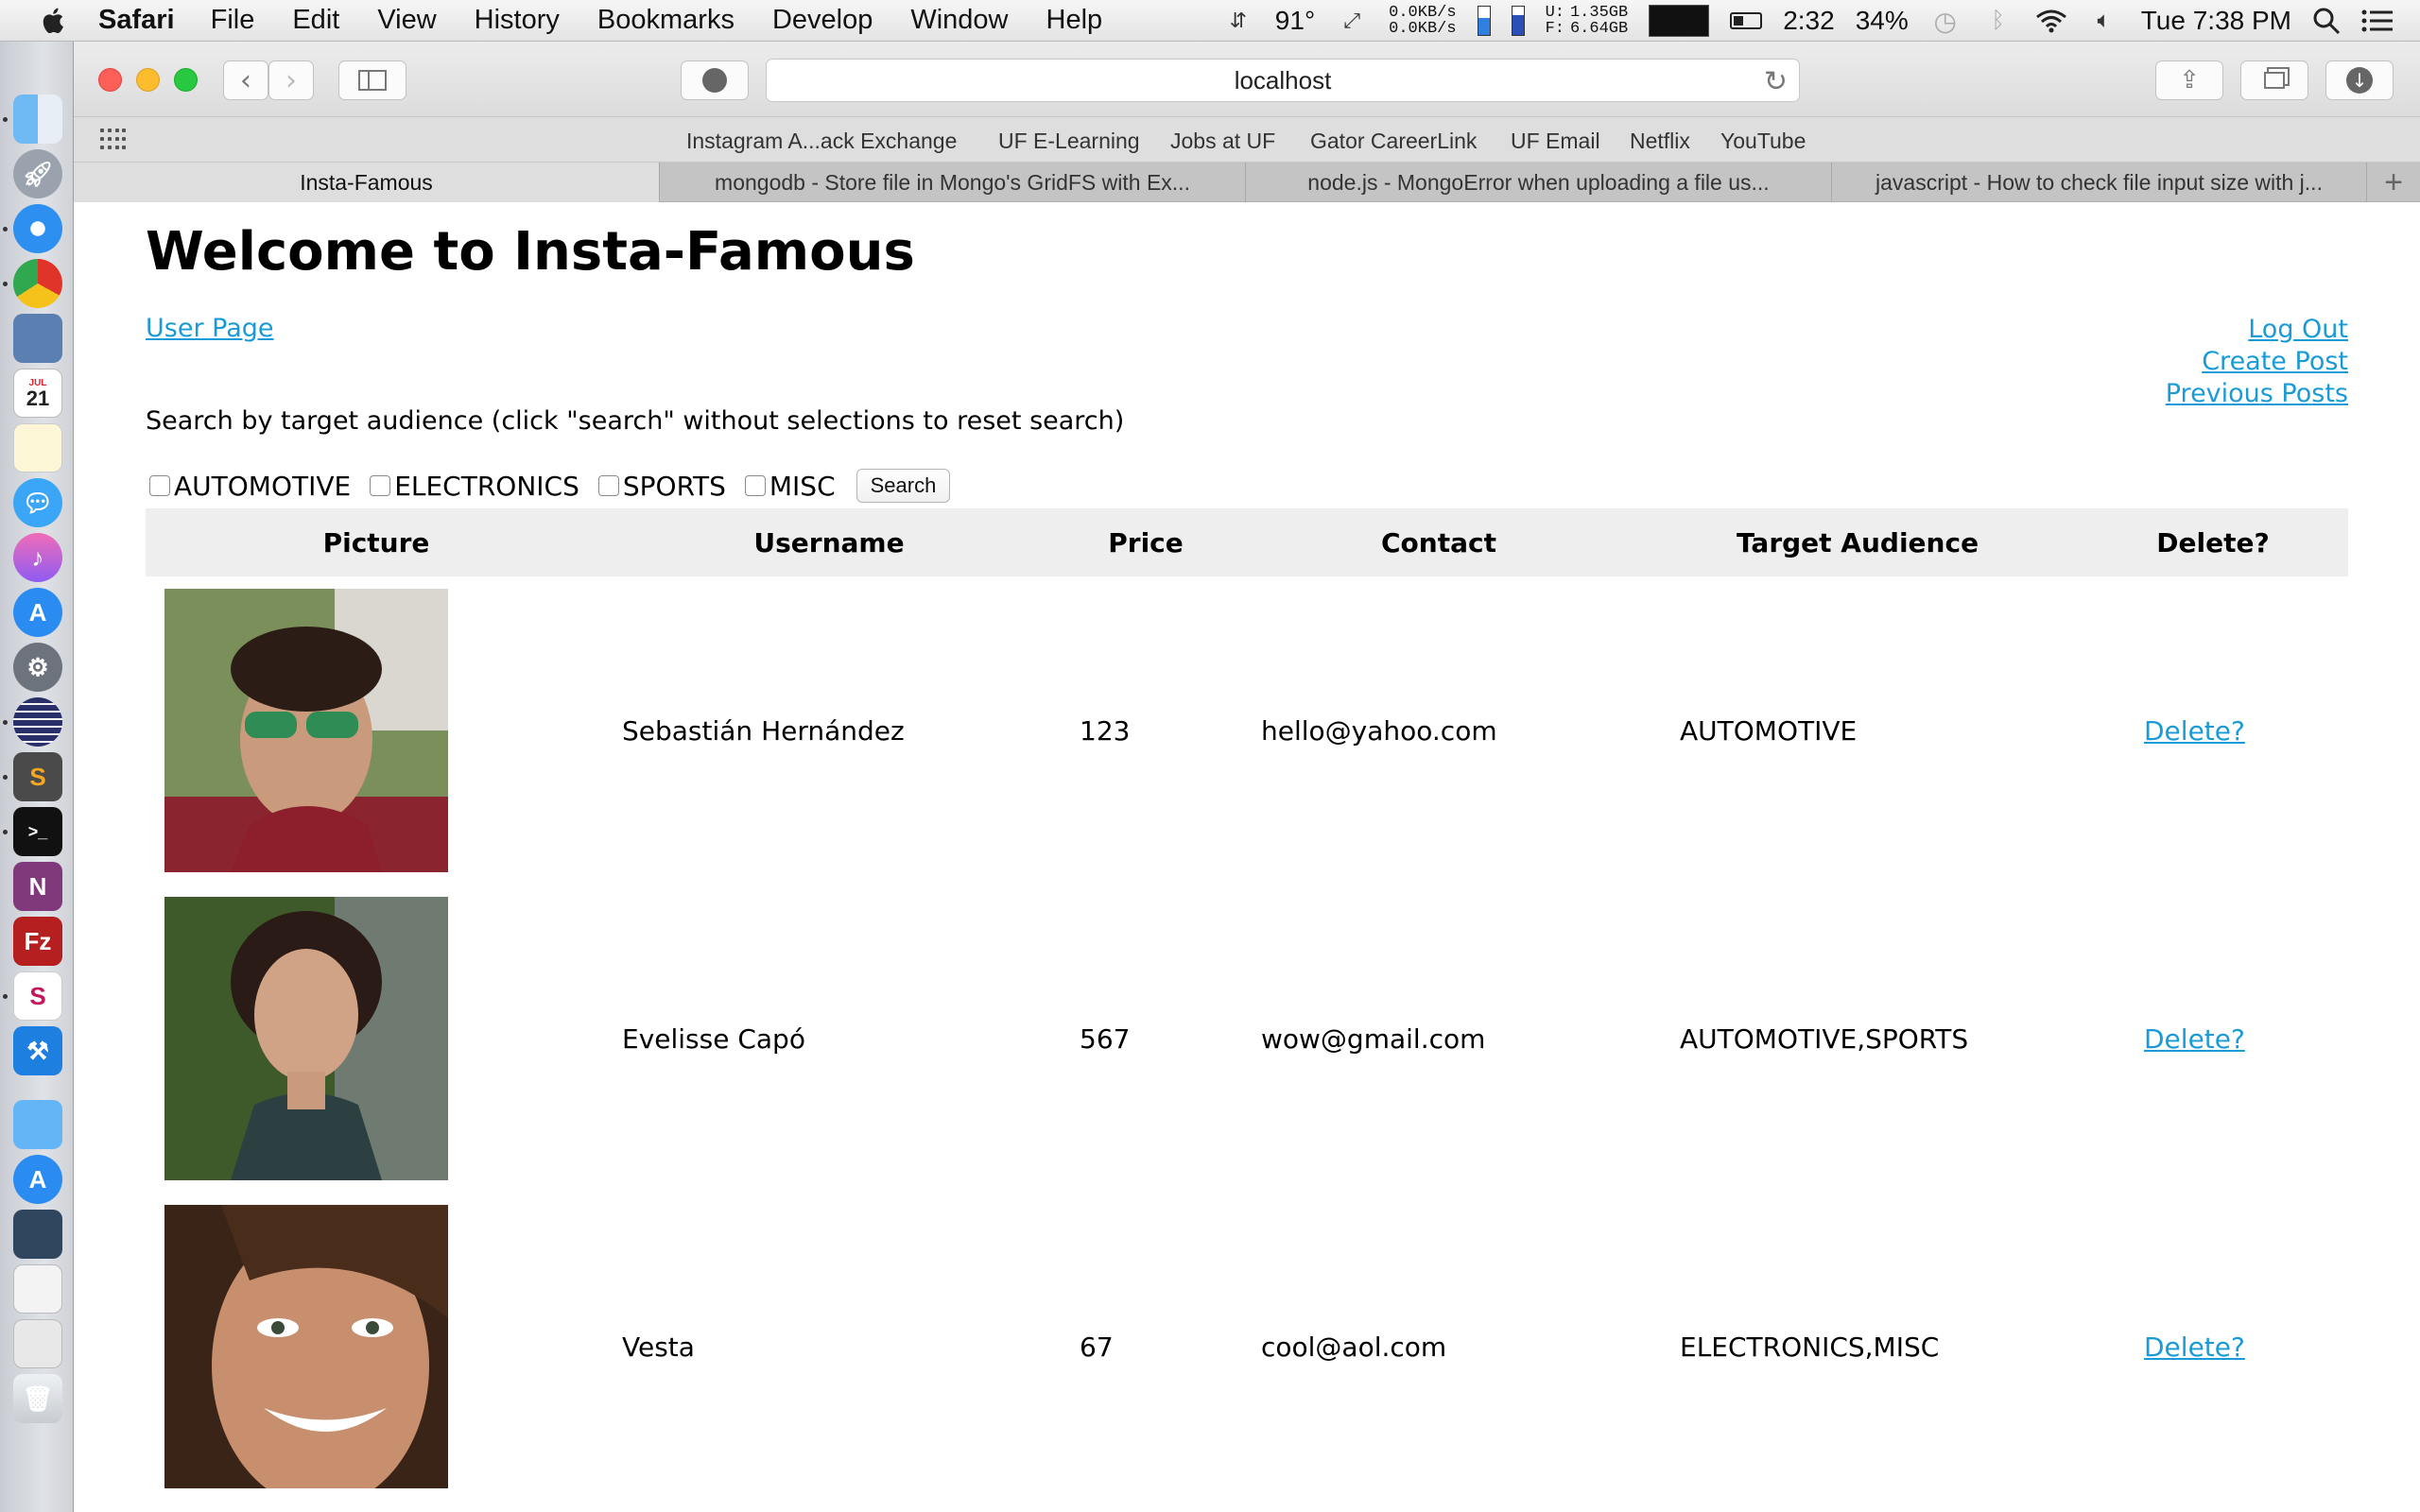 This screenshot has width=2420, height=1512. What do you see at coordinates (1555, 141) in the screenshot?
I see `favorite-uf-email: UF Email` at bounding box center [1555, 141].